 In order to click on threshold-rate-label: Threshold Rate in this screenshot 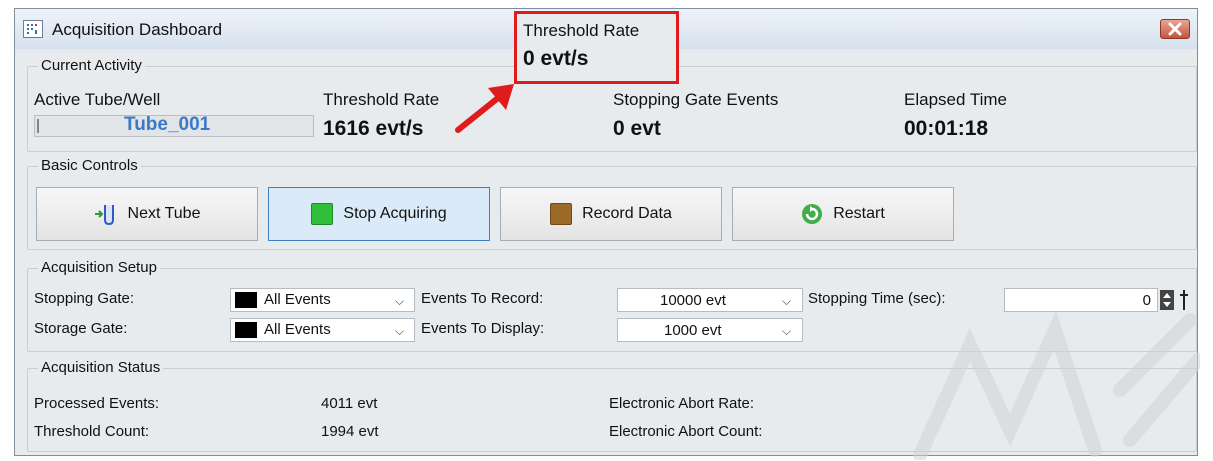, I will do `click(381, 99)`.